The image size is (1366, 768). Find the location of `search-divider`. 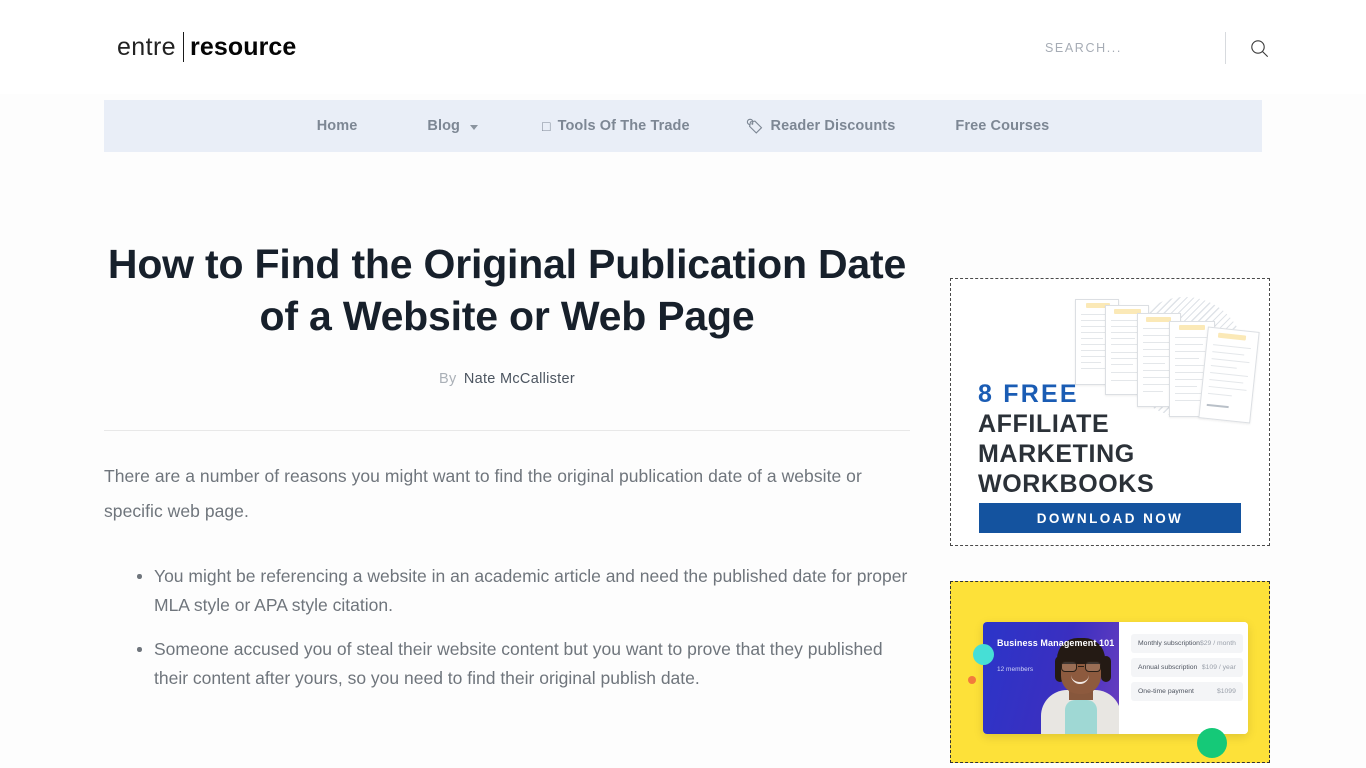

search-divider is located at coordinates (1225, 48).